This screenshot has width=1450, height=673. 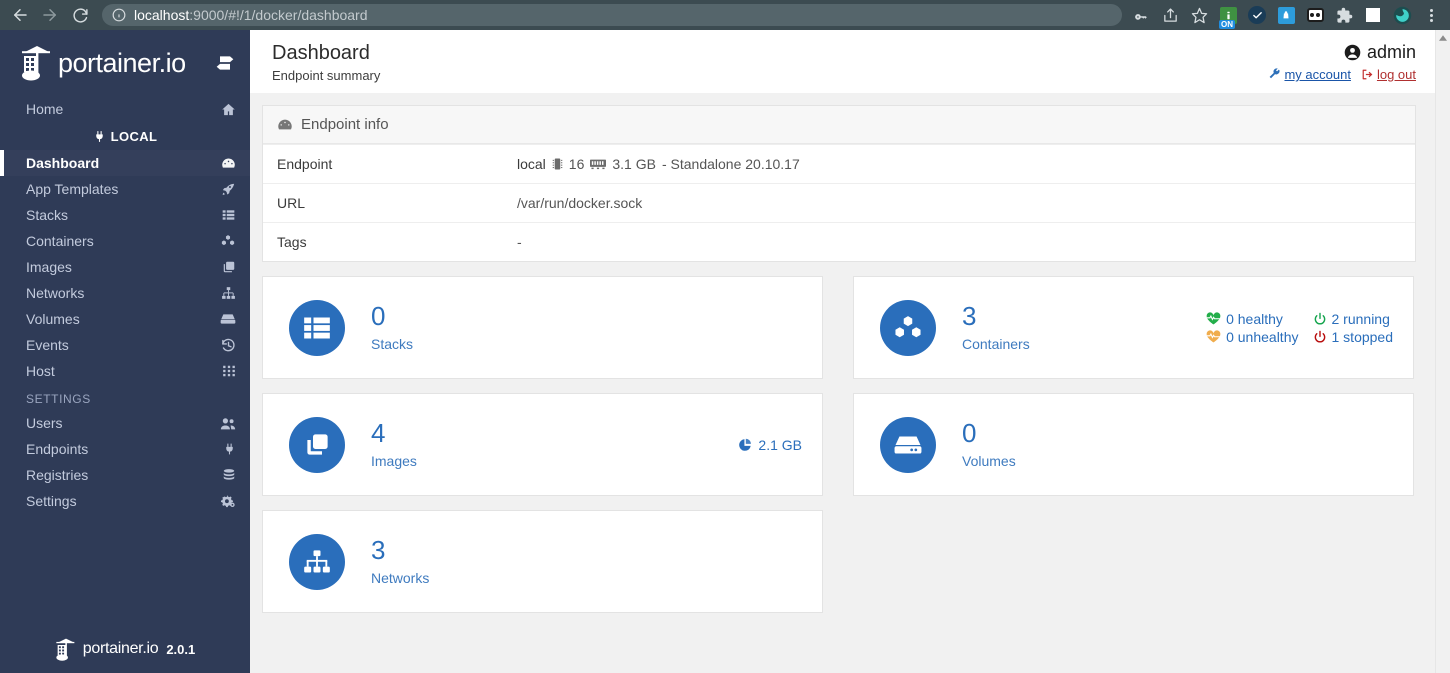 What do you see at coordinates (1170, 15) in the screenshot?
I see `share-icon` at bounding box center [1170, 15].